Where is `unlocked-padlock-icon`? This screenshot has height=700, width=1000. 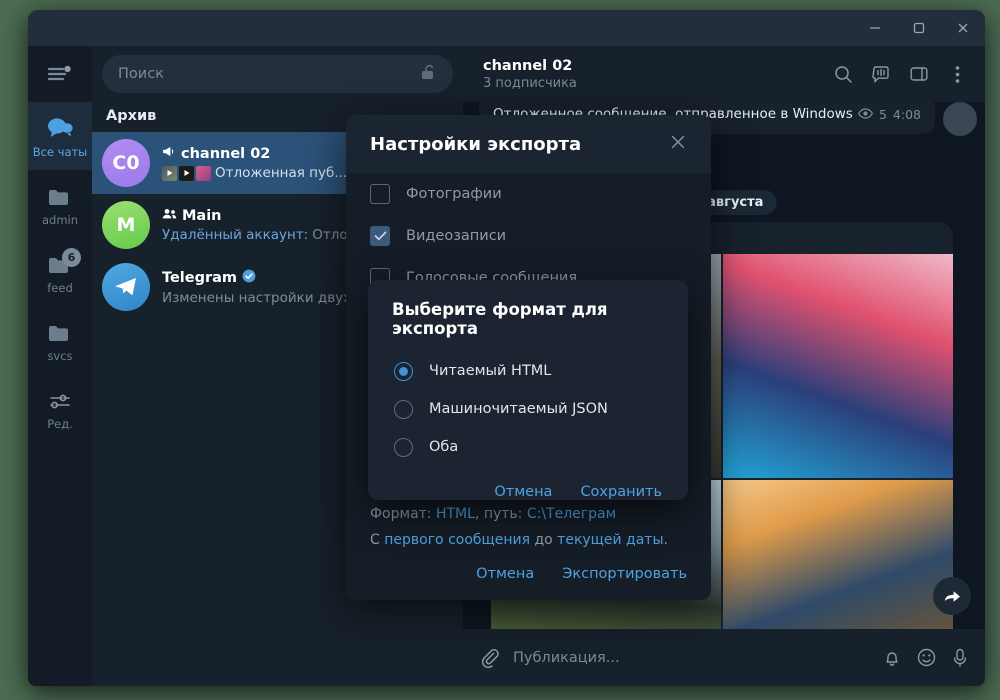 unlocked-padlock-icon is located at coordinates (428, 74).